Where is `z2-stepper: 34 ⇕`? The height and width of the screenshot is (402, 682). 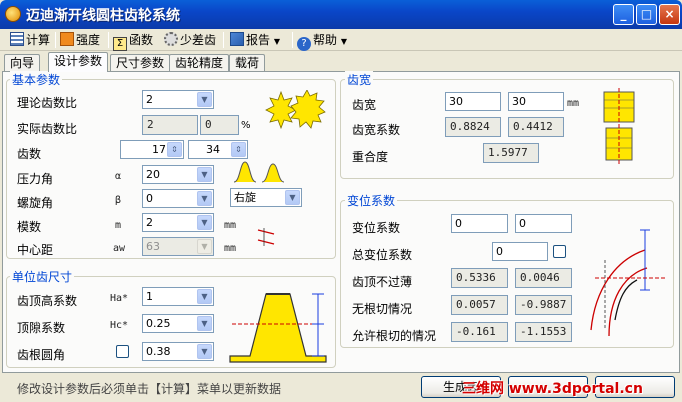
z2-stepper: 34 ⇕ is located at coordinates (218, 149).